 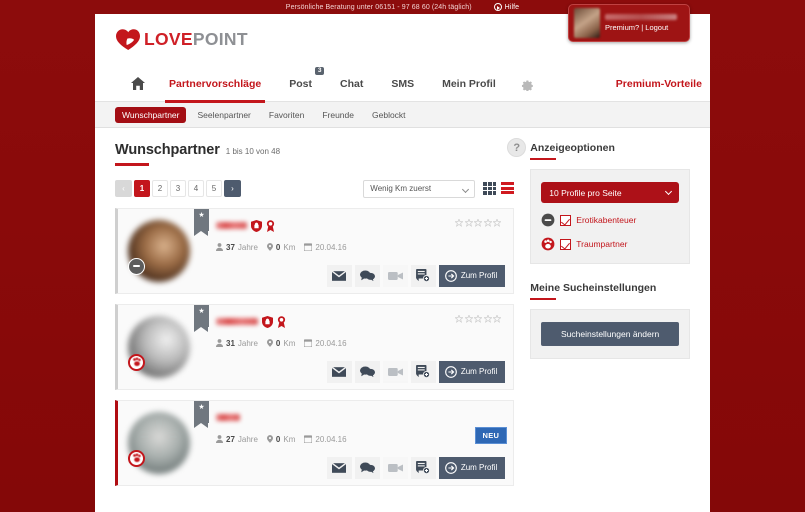 I want to click on pagination-page-3: 3, so click(x=178, y=188).